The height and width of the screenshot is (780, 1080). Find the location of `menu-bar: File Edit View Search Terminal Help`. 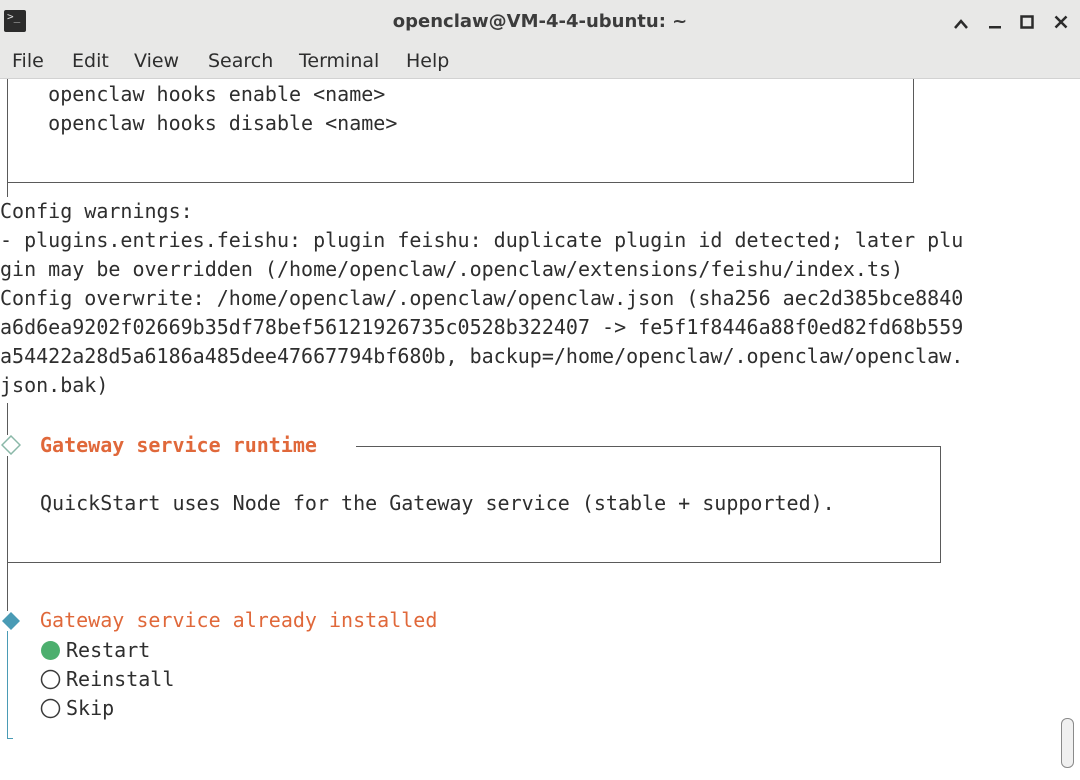

menu-bar: File Edit View Search Terminal Help is located at coordinates (540, 61).